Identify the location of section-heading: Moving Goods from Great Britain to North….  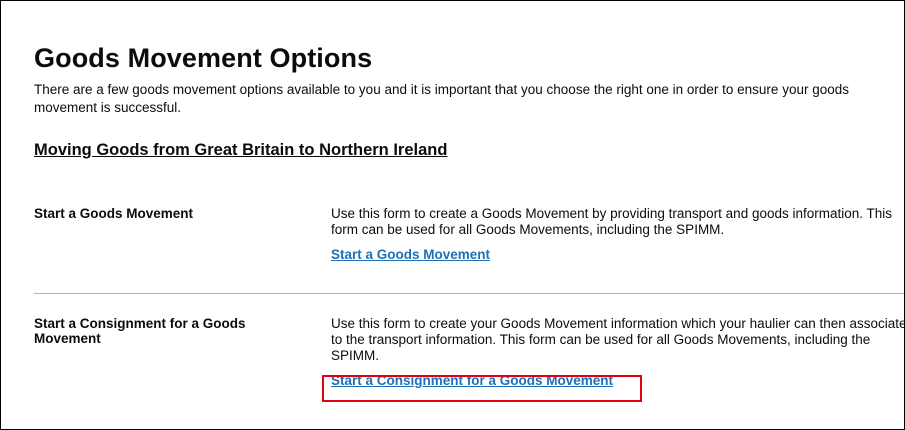
(241, 150).